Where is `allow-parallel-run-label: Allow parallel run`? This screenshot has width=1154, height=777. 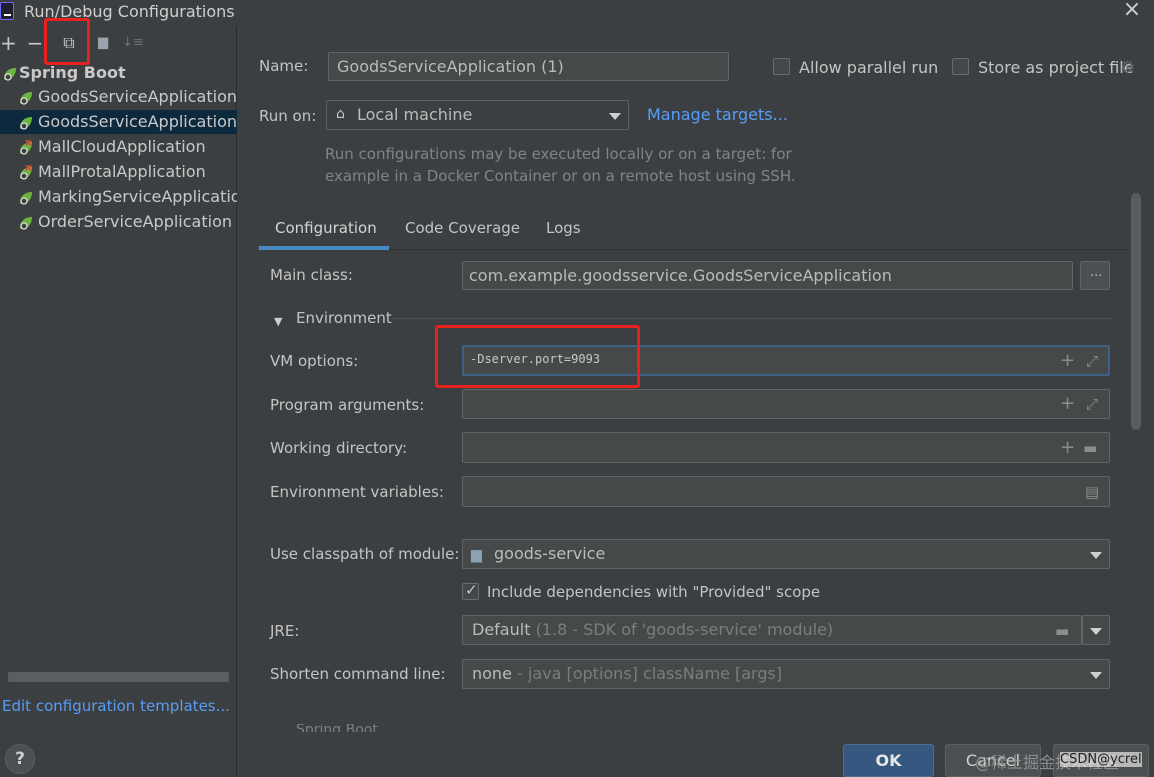
allow-parallel-run-label: Allow parallel run is located at coordinates (869, 67).